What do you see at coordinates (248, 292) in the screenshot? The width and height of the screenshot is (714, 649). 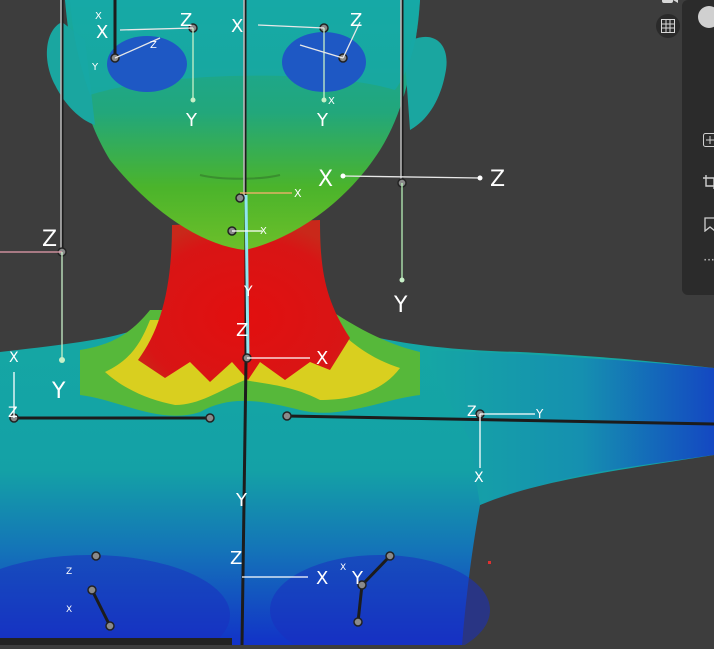 I see `label-y-neck: Y` at bounding box center [248, 292].